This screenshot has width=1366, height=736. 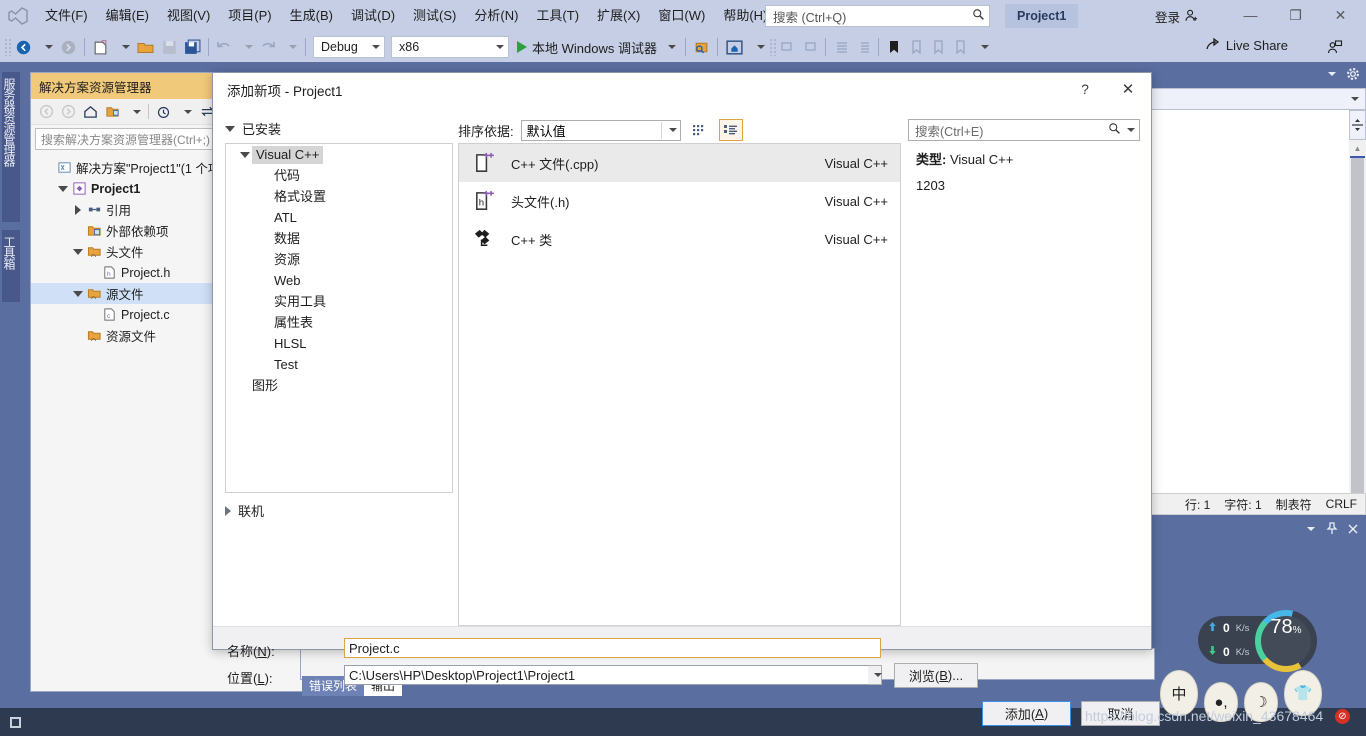 I want to click on comment-selection-button, so click(x=788, y=47).